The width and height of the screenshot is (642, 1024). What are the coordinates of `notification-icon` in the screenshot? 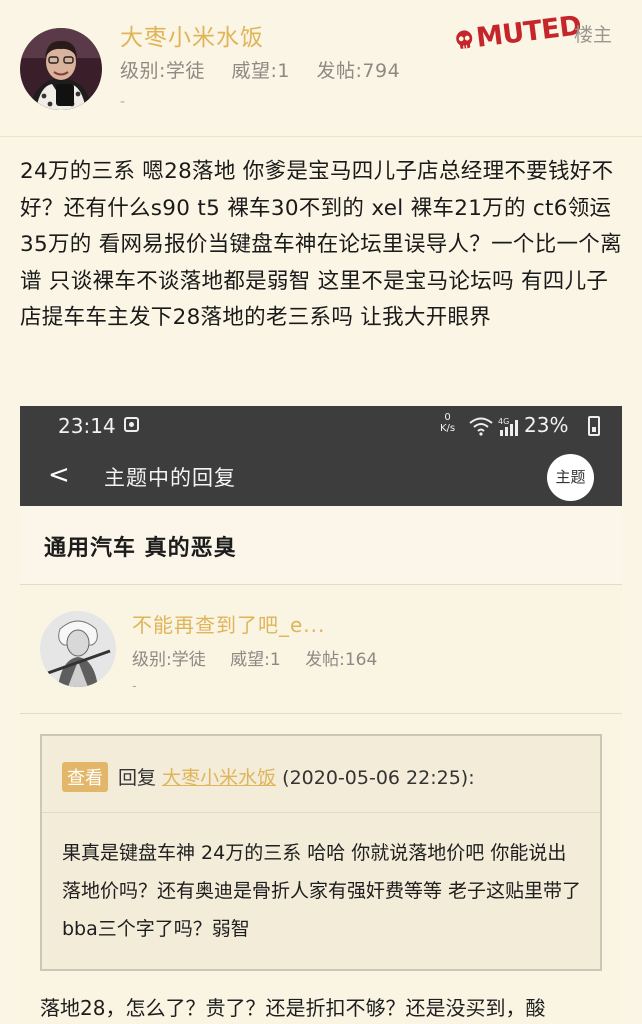 It's located at (131, 424).